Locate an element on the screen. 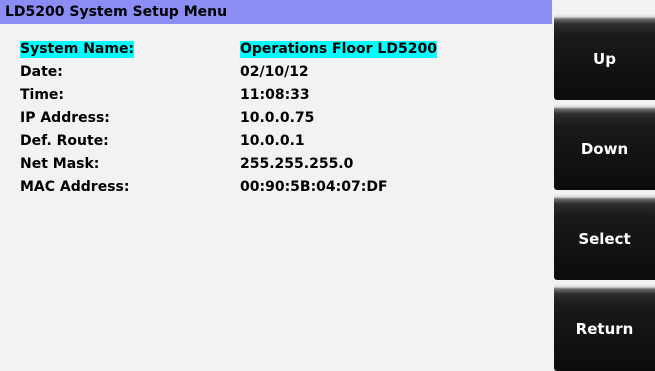 Image resolution: width=655 pixels, height=371 pixels. down-button-label: Down is located at coordinates (604, 149).